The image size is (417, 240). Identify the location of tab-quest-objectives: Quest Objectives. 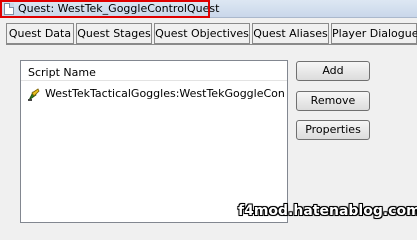
(202, 33).